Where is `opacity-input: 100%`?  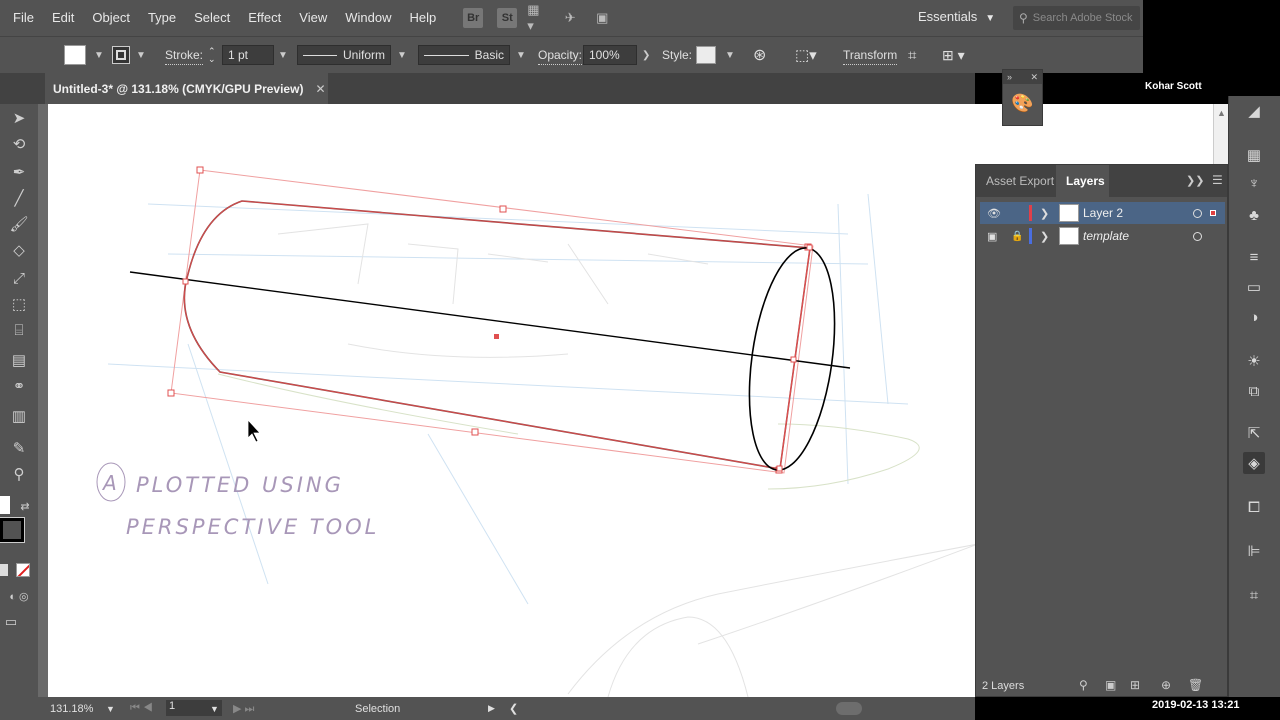
opacity-input: 100% is located at coordinates (610, 55).